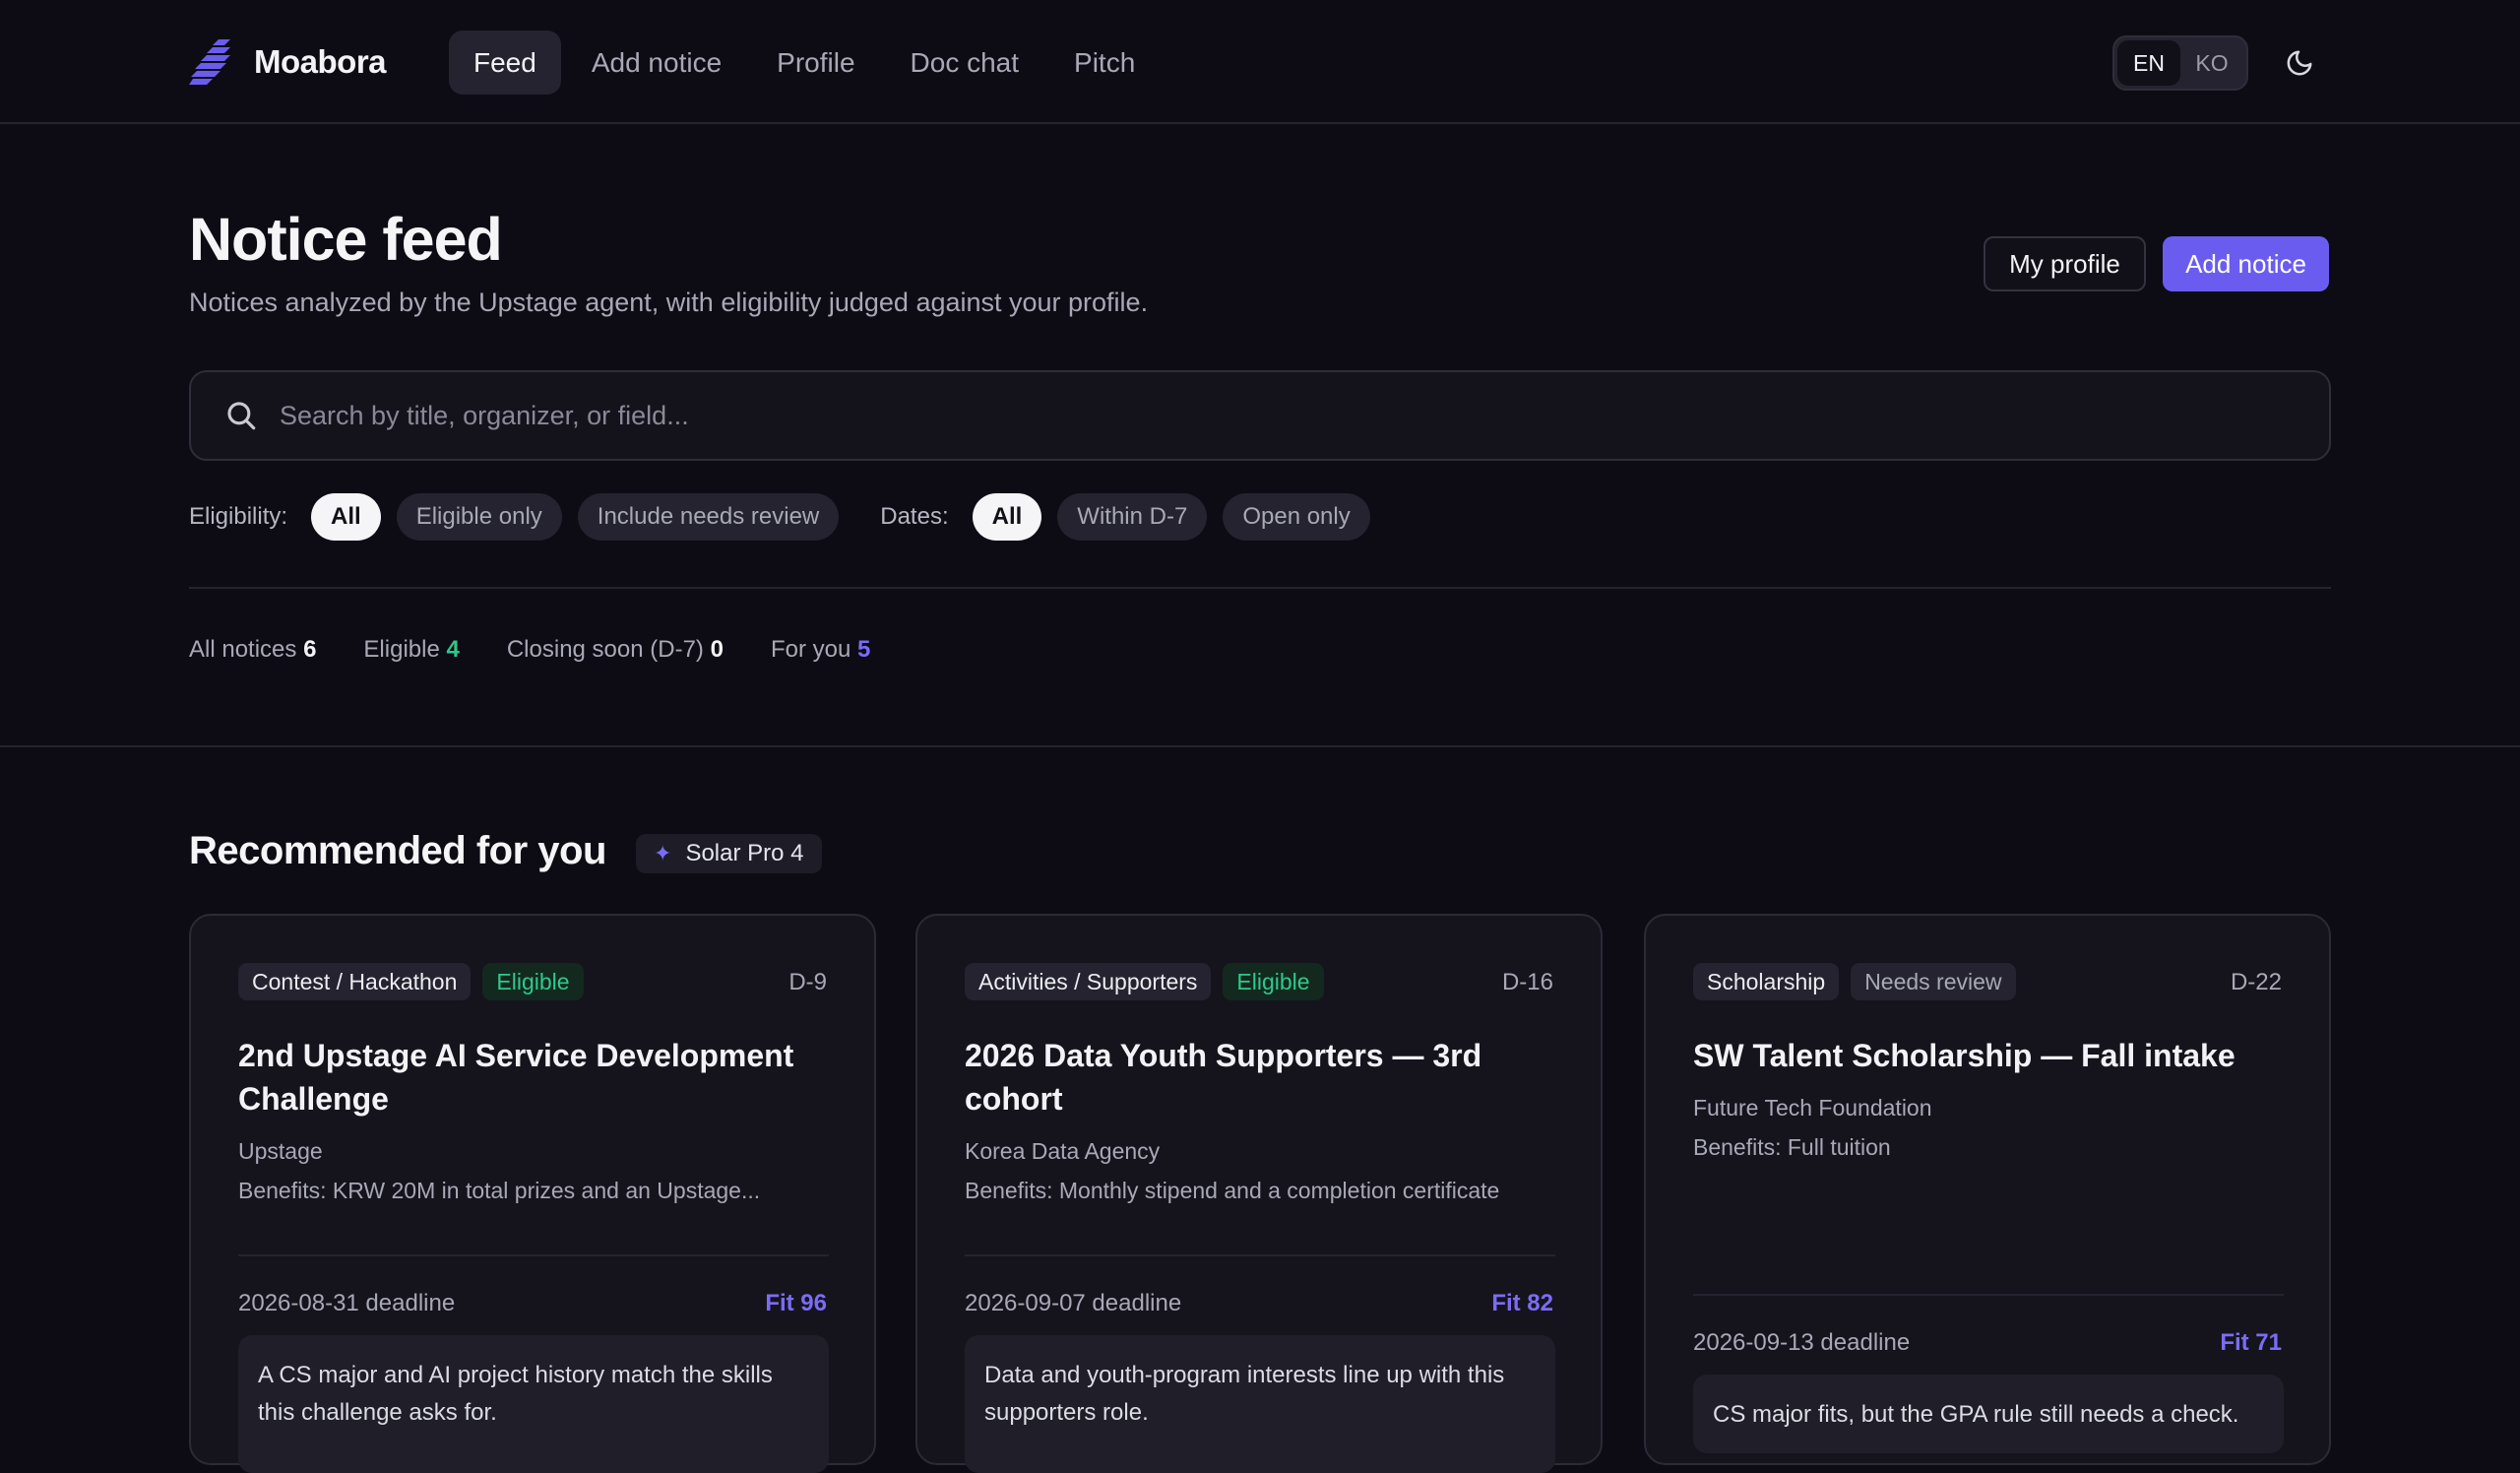 The height and width of the screenshot is (1473, 2520). I want to click on search-bar, so click(1260, 415).